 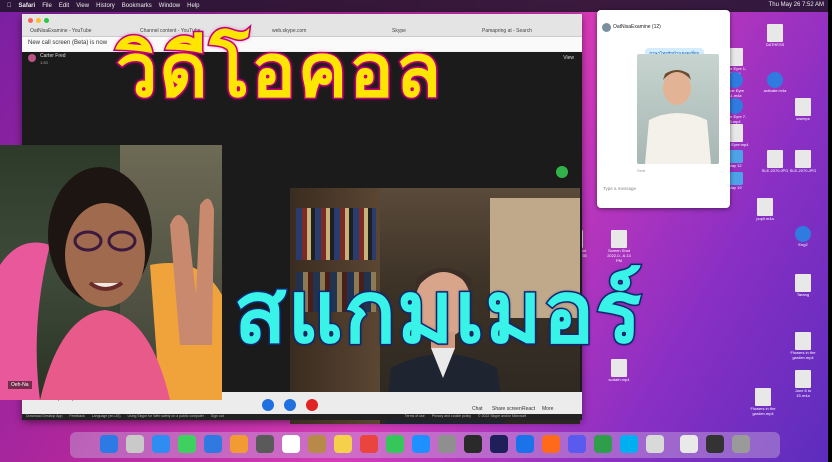 I want to click on books, so click(x=336, y=234).